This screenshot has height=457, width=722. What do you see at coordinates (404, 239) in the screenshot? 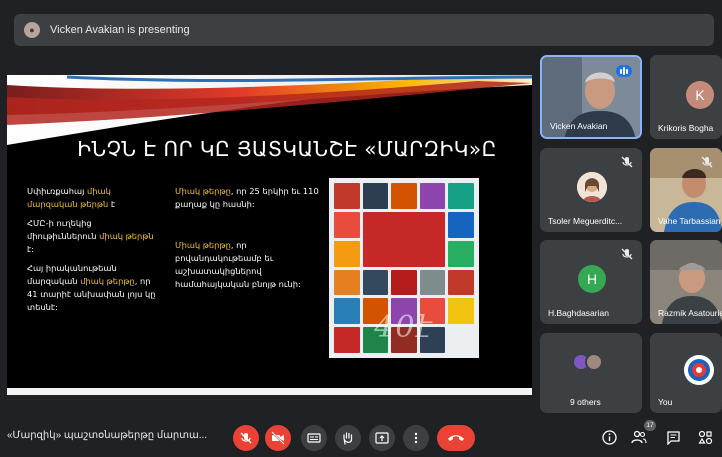
I see `magazine-cover-featured` at bounding box center [404, 239].